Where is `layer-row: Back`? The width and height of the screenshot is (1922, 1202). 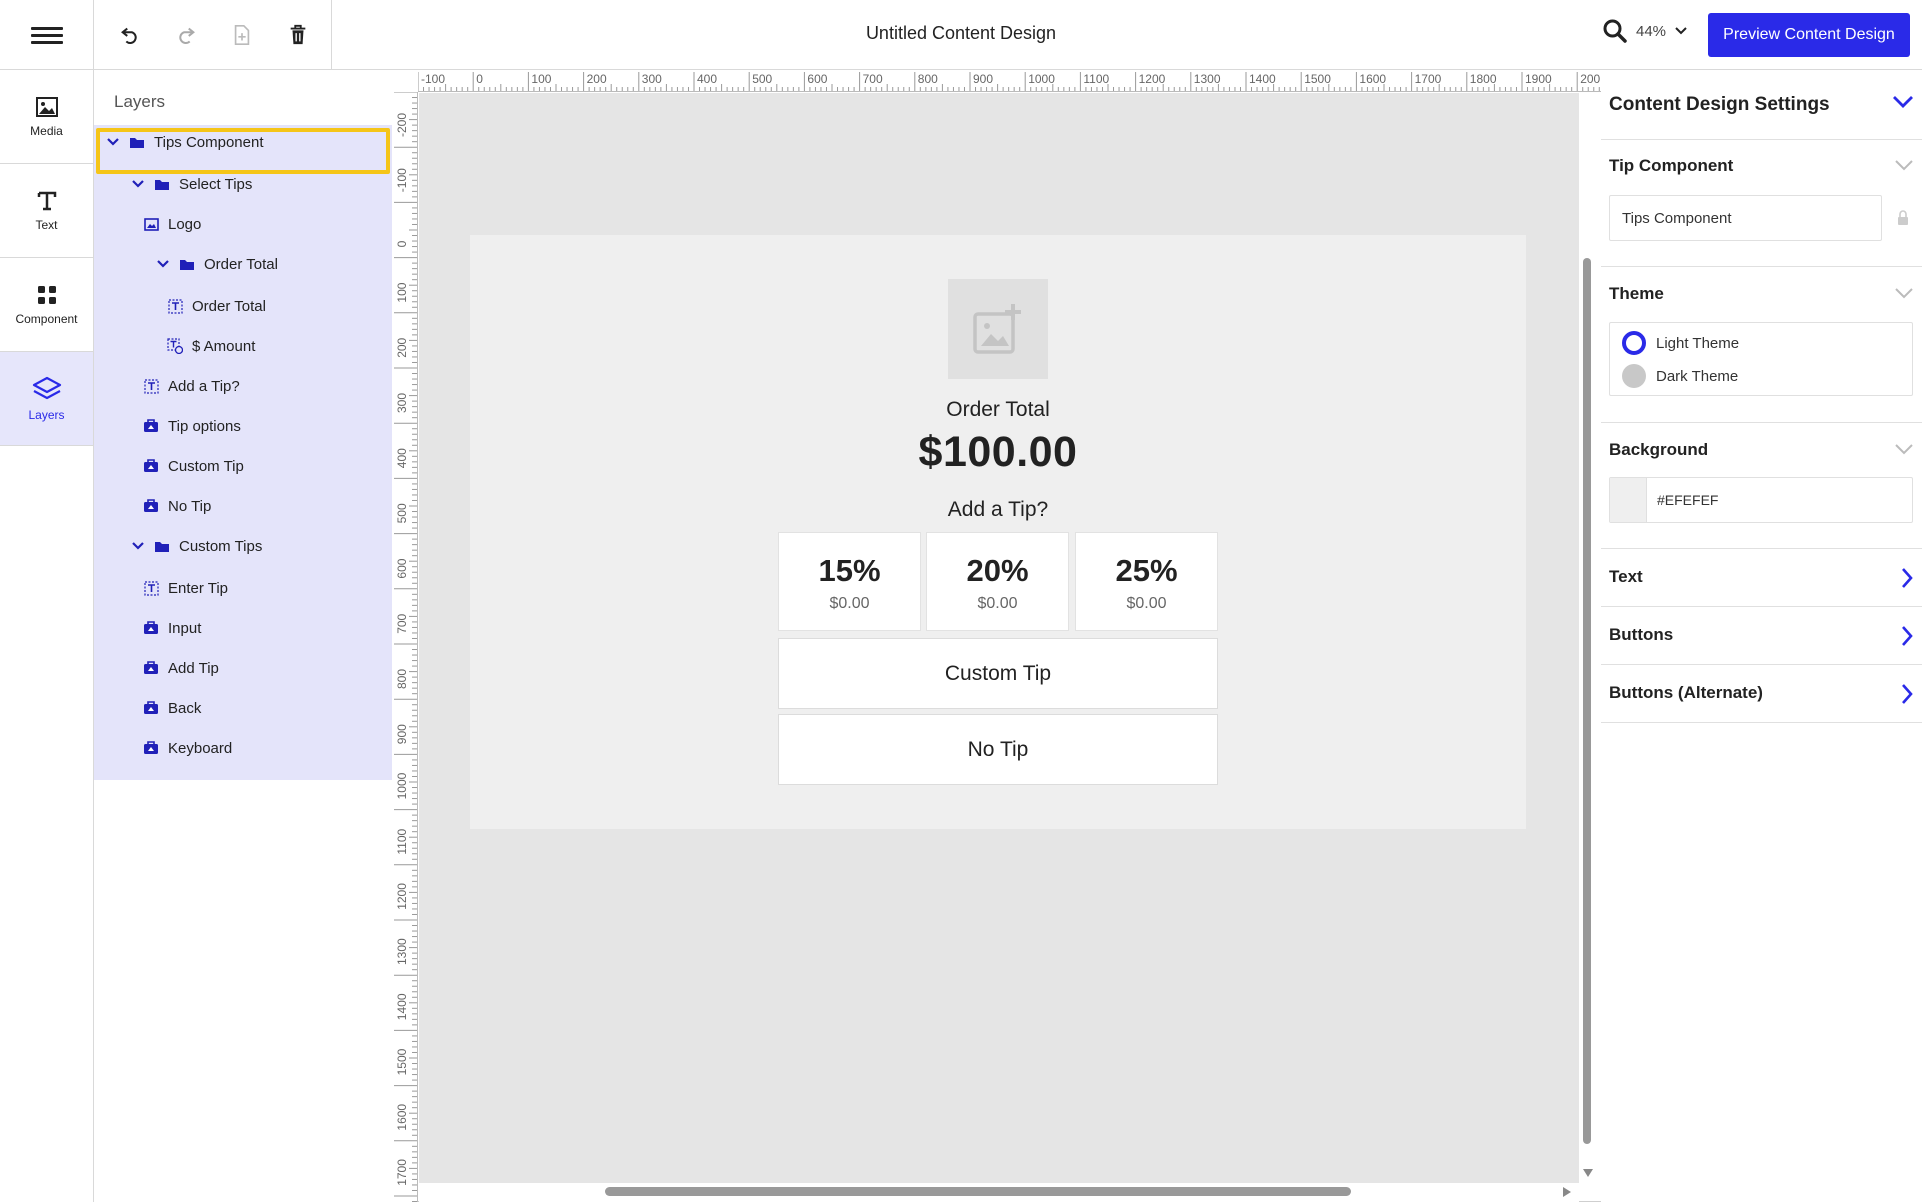 layer-row: Back is located at coordinates (171, 708).